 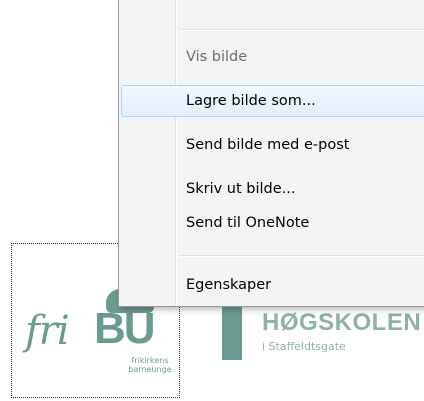 I want to click on menu-item-send-to-onenote: Send til OneNote, so click(x=272, y=223).